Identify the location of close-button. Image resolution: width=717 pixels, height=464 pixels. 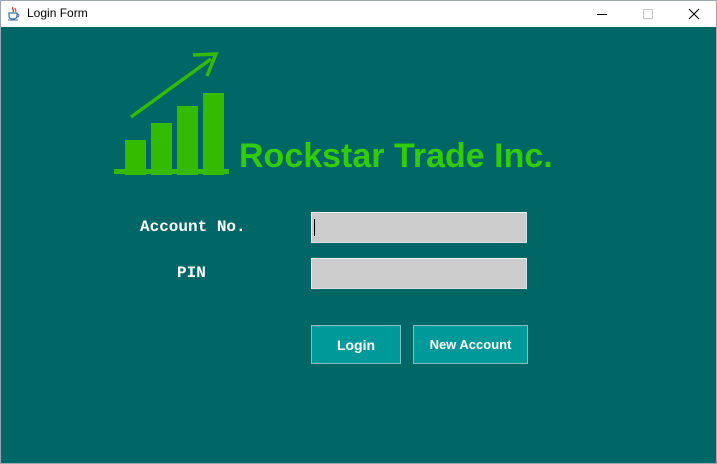
(694, 14).